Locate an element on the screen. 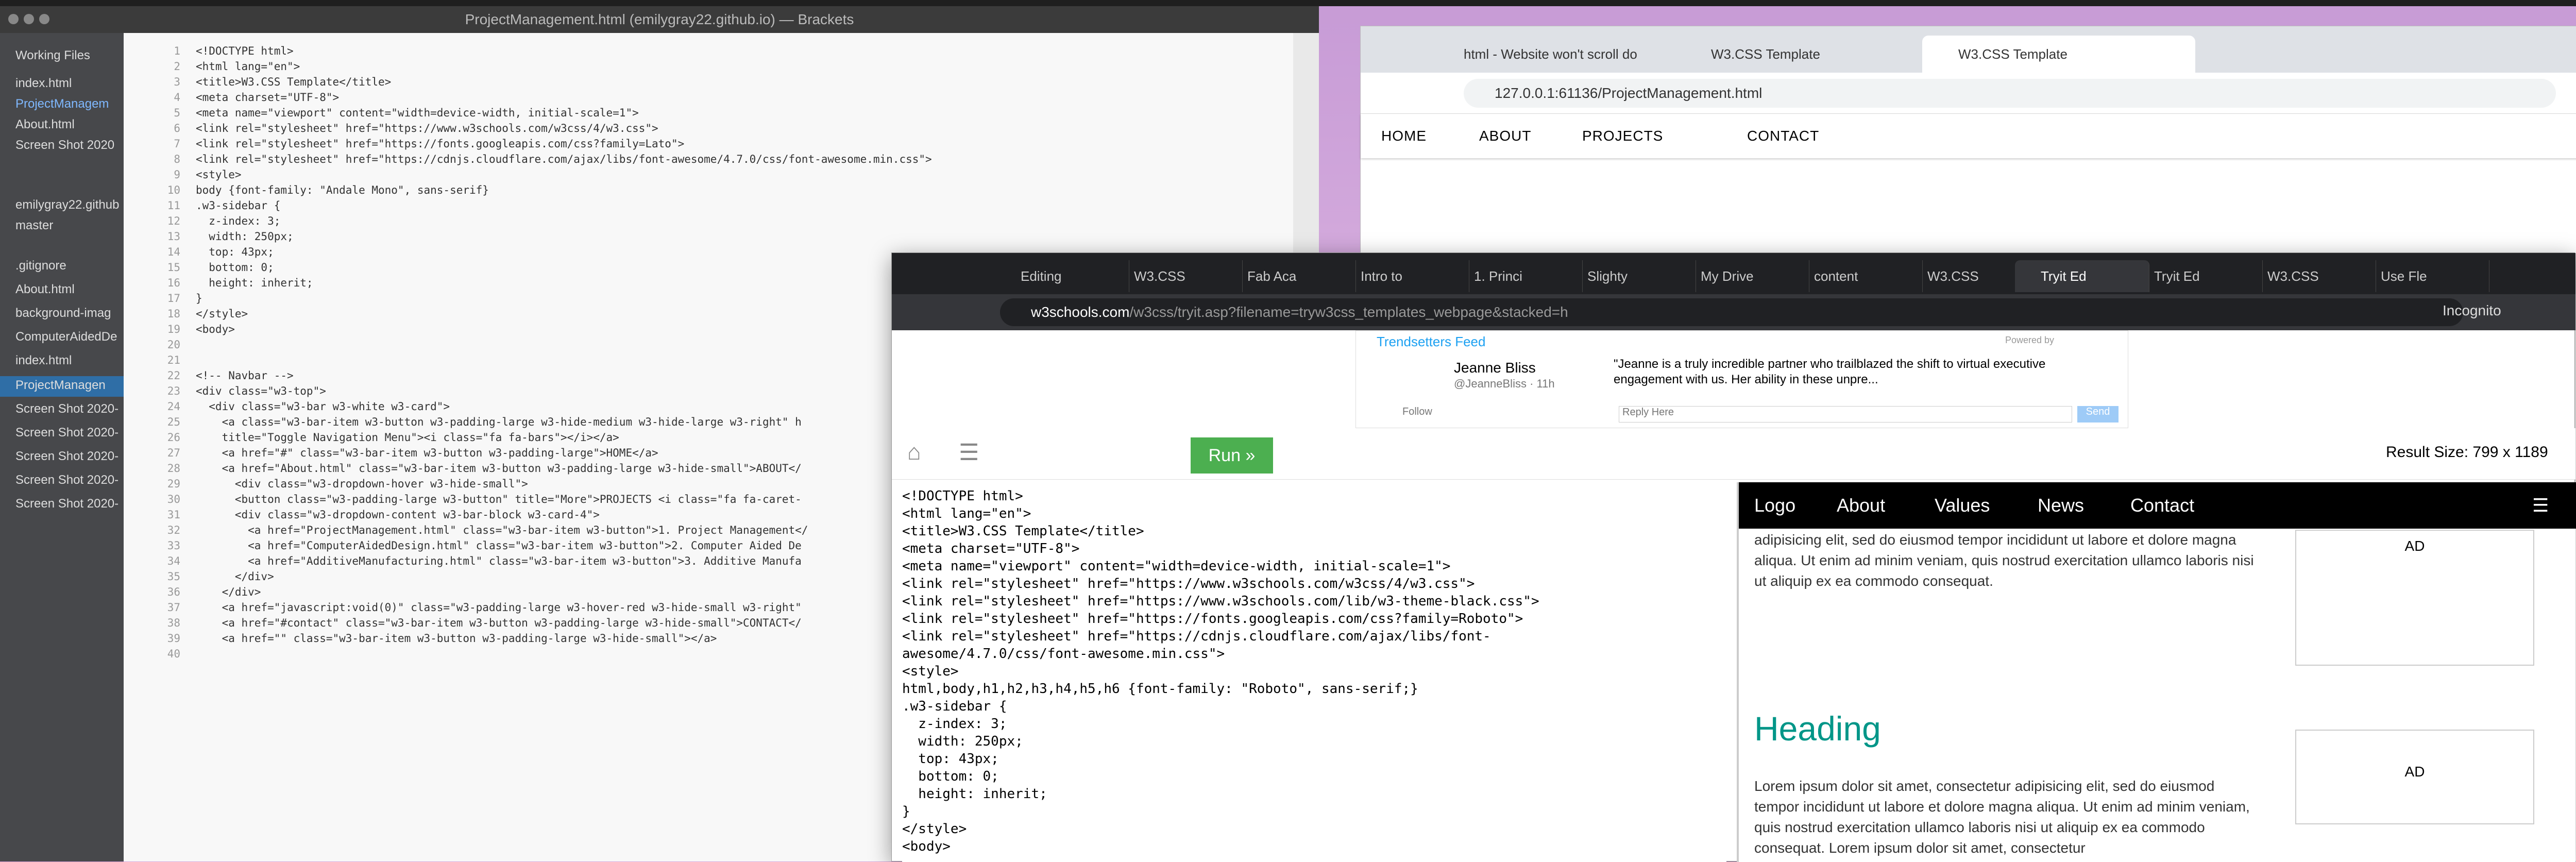 This screenshot has width=2576, height=862. nav-news: News is located at coordinates (2061, 505).